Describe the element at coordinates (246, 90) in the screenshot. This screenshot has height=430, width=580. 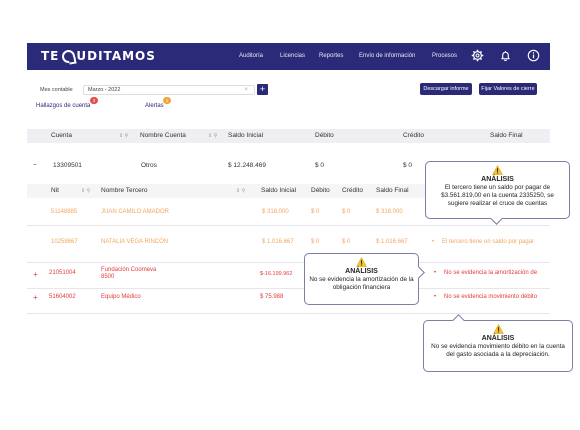
I see `clear-icon: ×` at that location.